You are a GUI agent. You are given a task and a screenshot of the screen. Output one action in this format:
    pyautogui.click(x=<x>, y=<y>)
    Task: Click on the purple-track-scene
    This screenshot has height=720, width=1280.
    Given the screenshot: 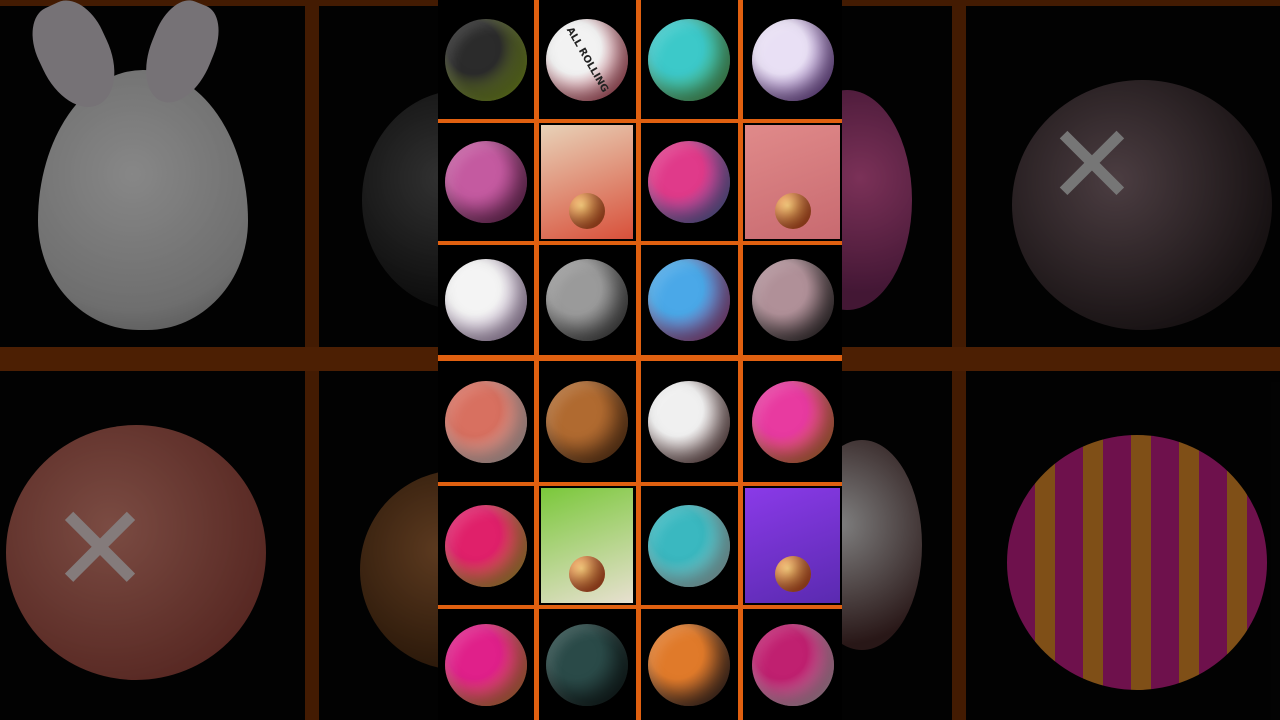 What is the action you would take?
    pyautogui.click(x=792, y=545)
    